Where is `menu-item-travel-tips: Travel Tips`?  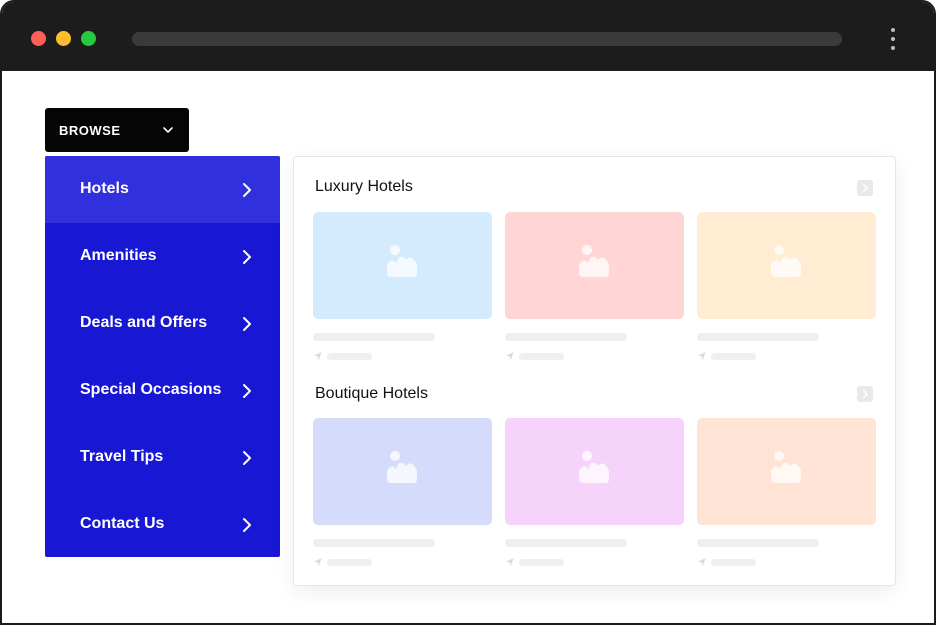 menu-item-travel-tips: Travel Tips is located at coordinates (162, 457).